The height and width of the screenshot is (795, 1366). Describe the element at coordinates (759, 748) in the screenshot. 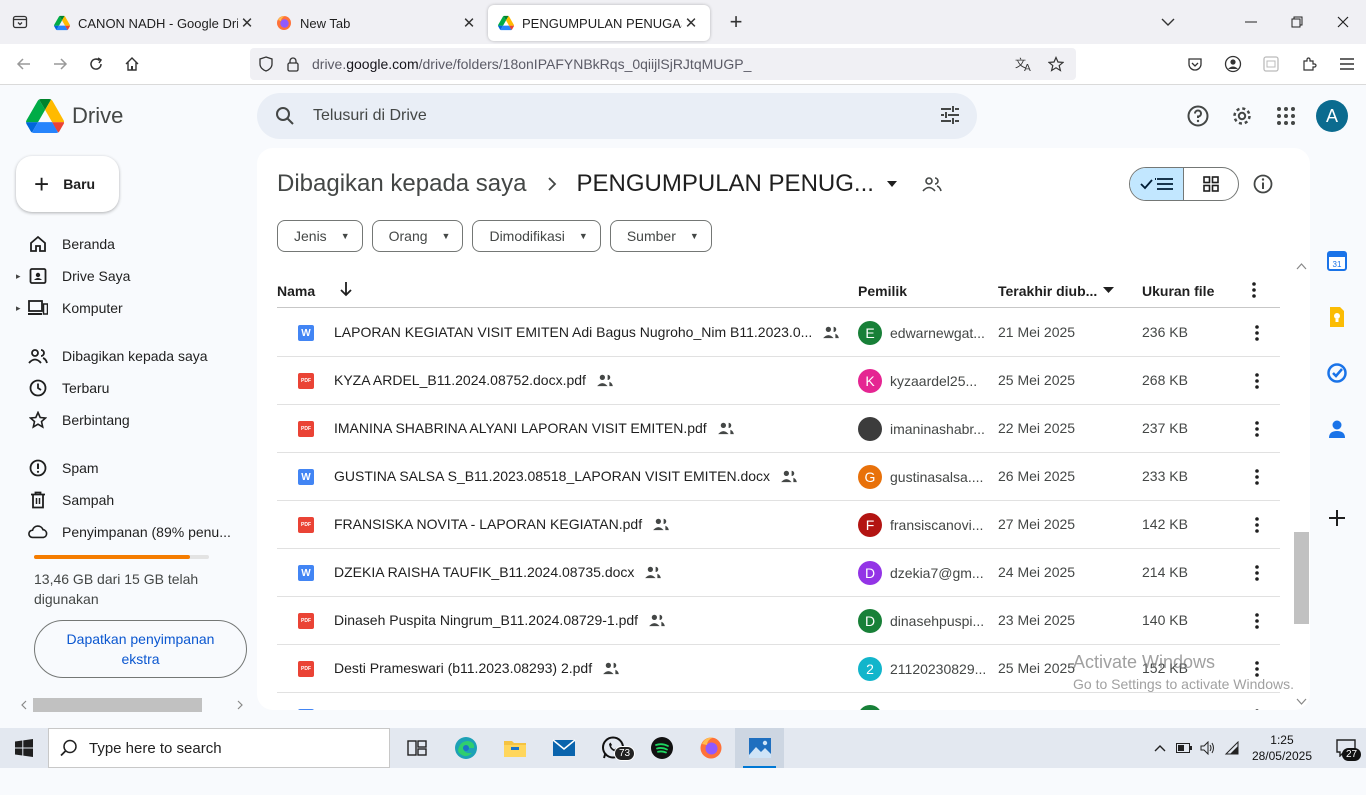

I see `photos-app-icon` at that location.